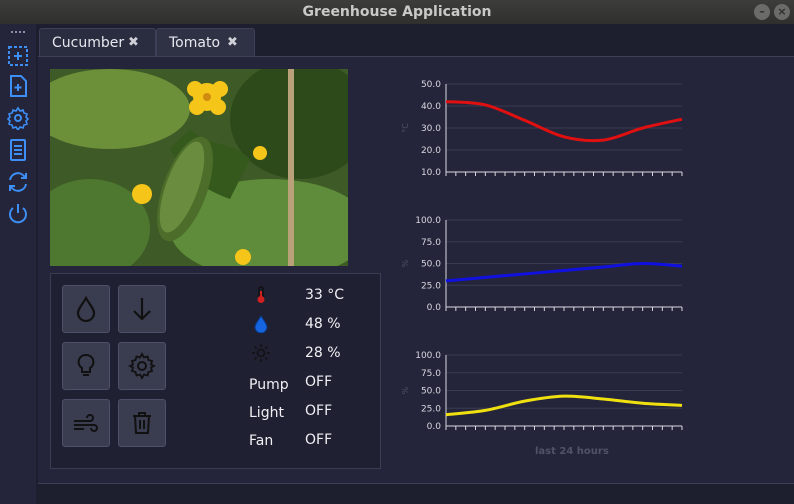  I want to click on window-title: Greenhouse Application, so click(397, 12).